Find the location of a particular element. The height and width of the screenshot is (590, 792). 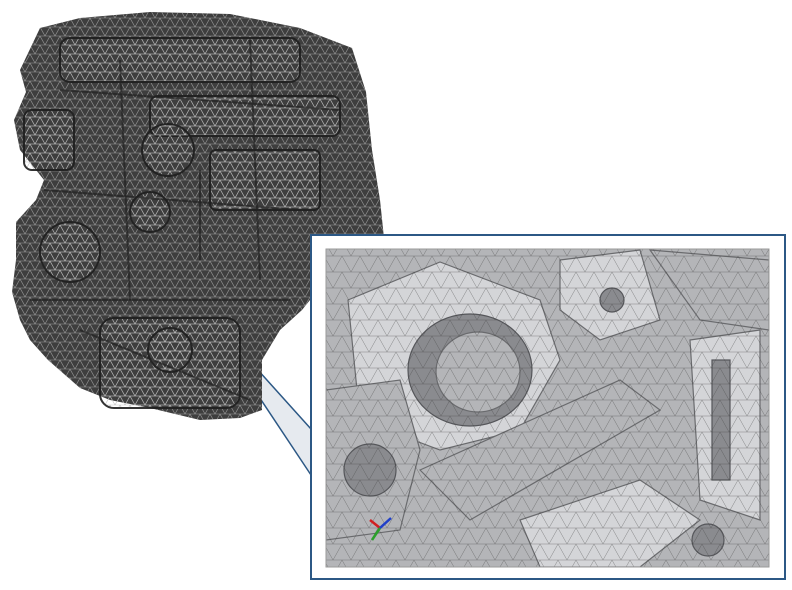

oil-filter is located at coordinates (170, 350).